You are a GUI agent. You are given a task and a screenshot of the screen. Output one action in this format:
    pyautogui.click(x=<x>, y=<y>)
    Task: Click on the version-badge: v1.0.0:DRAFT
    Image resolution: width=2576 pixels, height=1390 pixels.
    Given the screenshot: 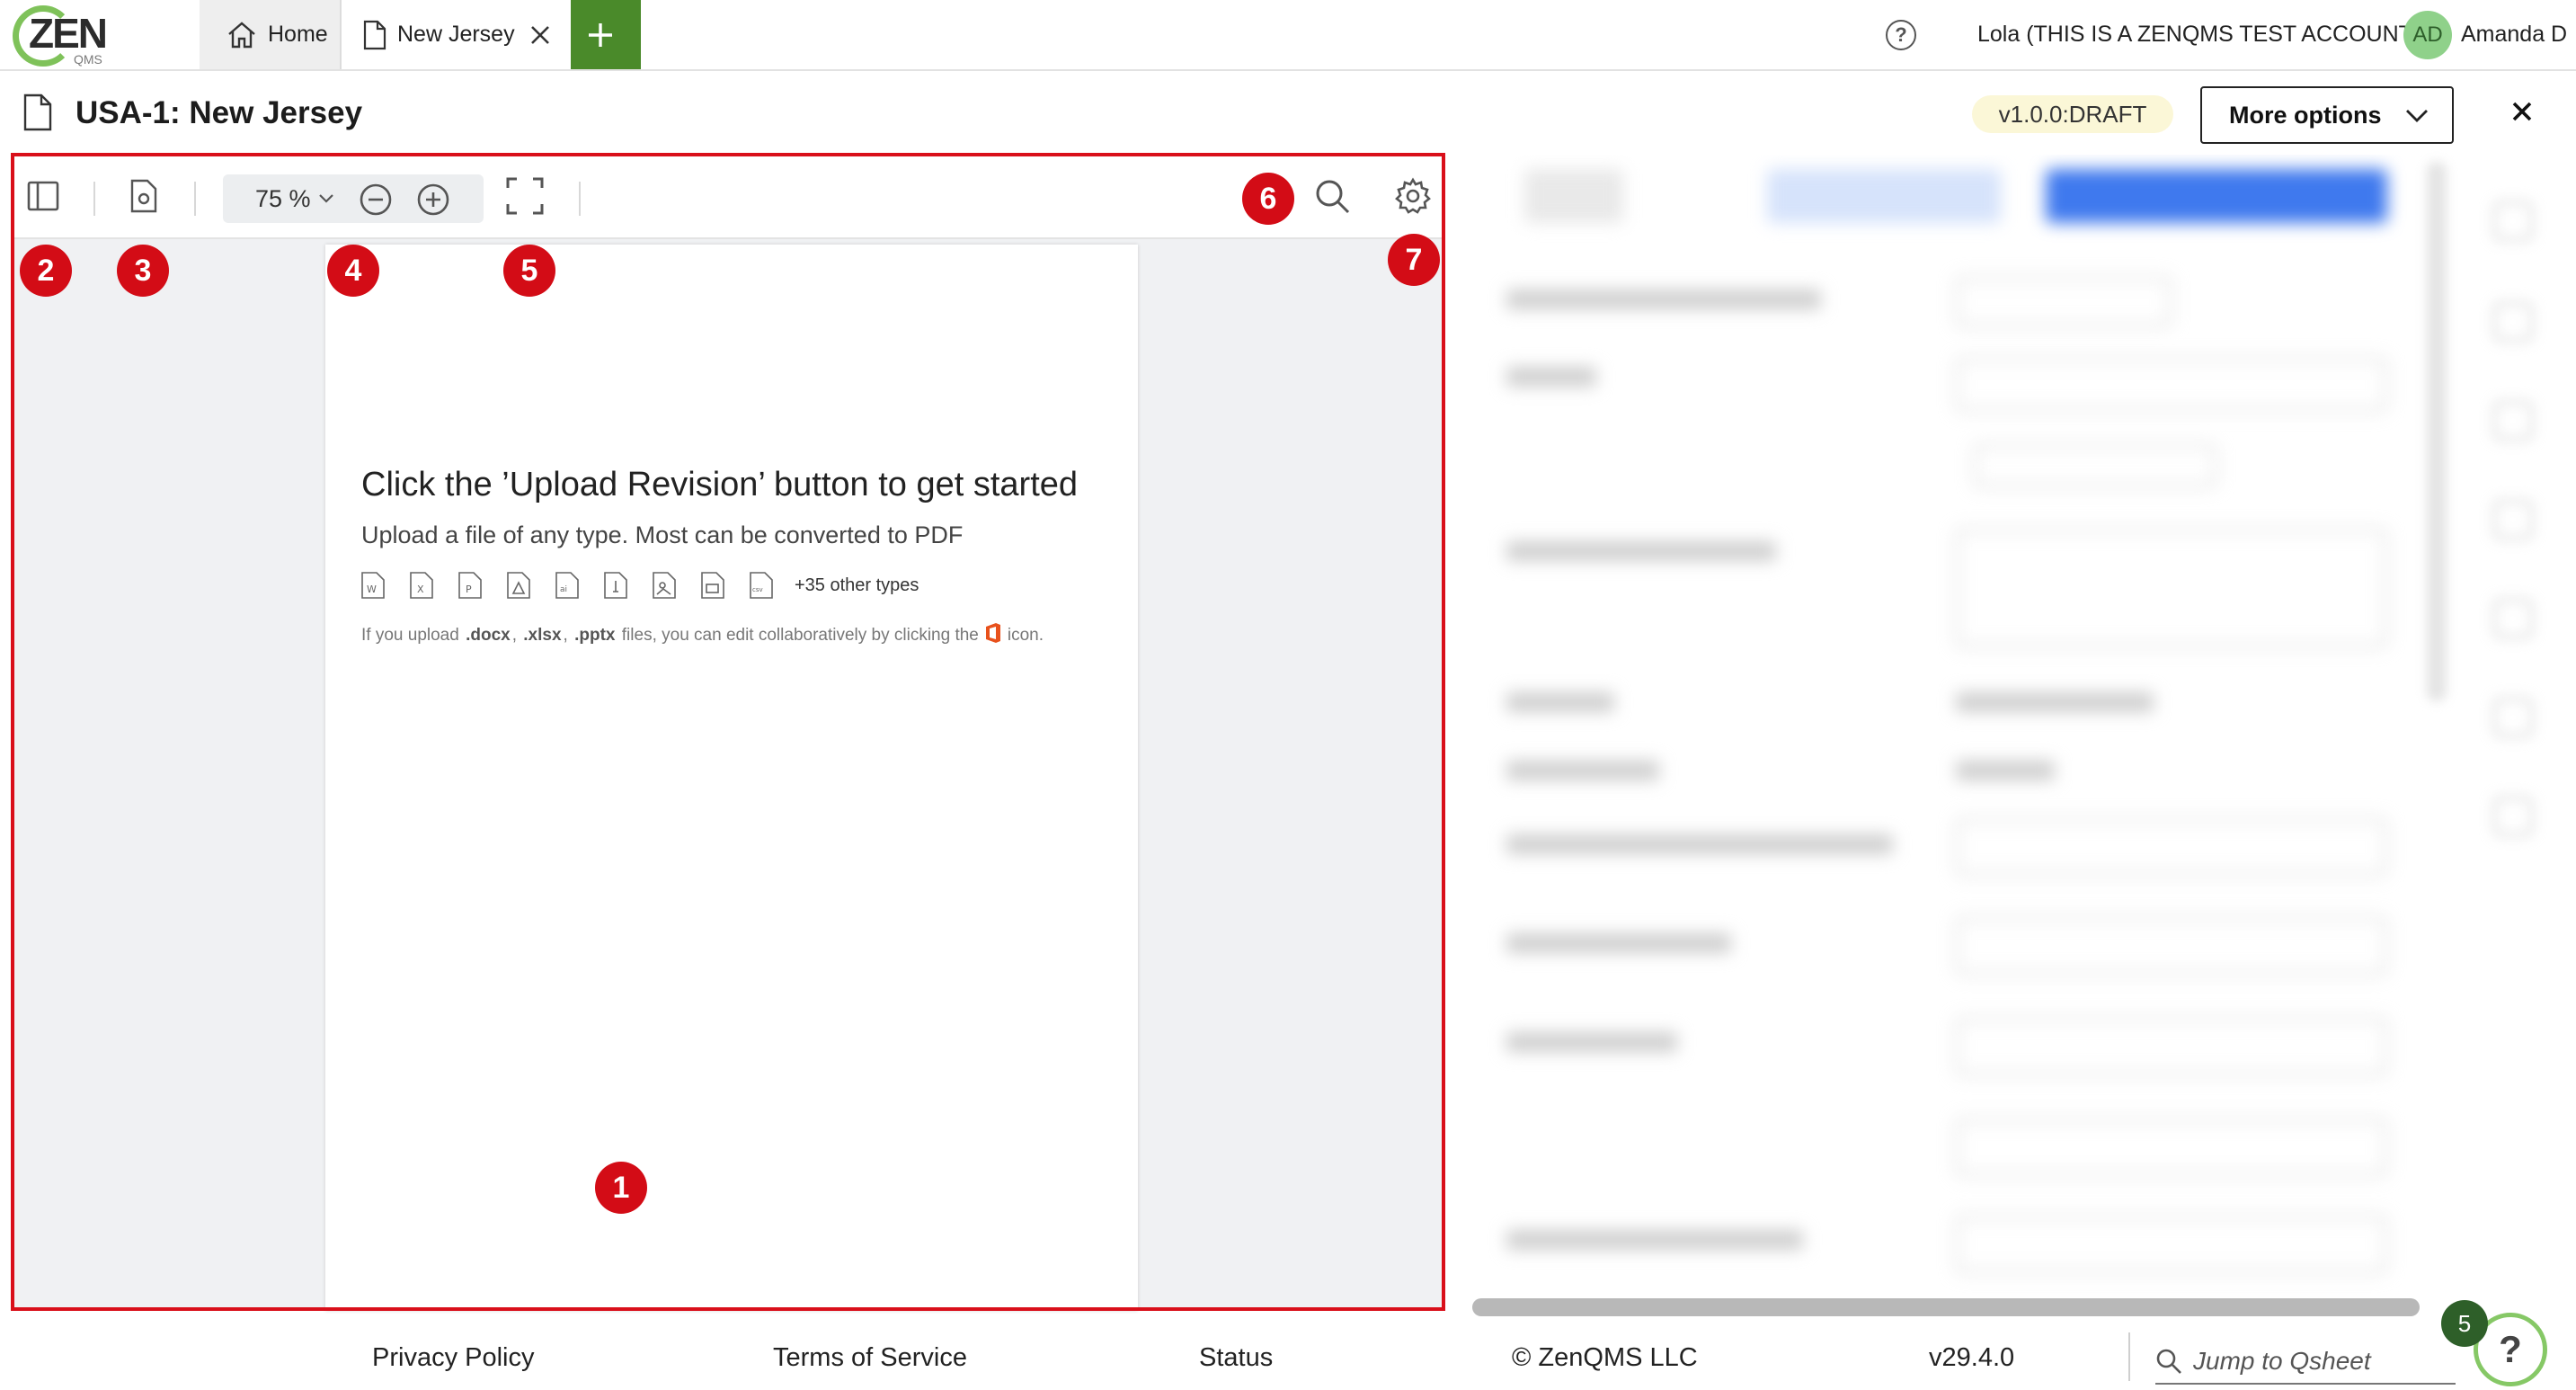 What is the action you would take?
    pyautogui.click(x=2072, y=114)
    